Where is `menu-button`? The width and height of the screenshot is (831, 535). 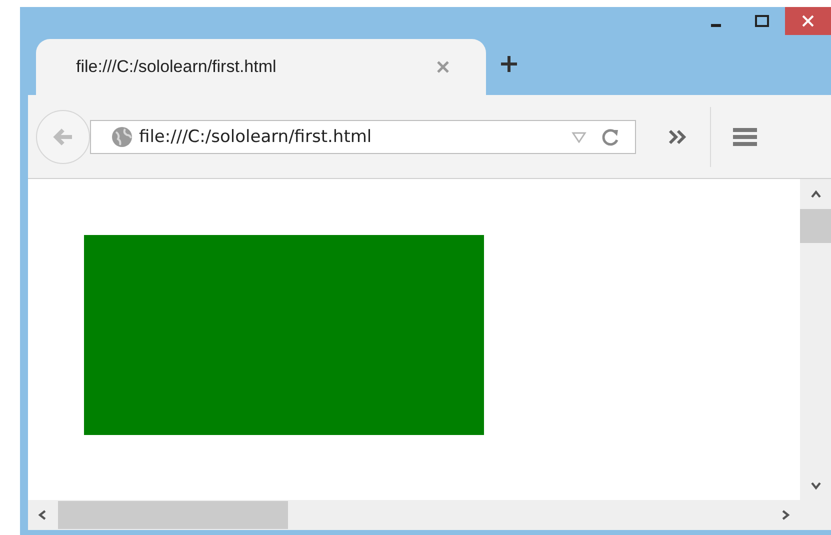
menu-button is located at coordinates (745, 136).